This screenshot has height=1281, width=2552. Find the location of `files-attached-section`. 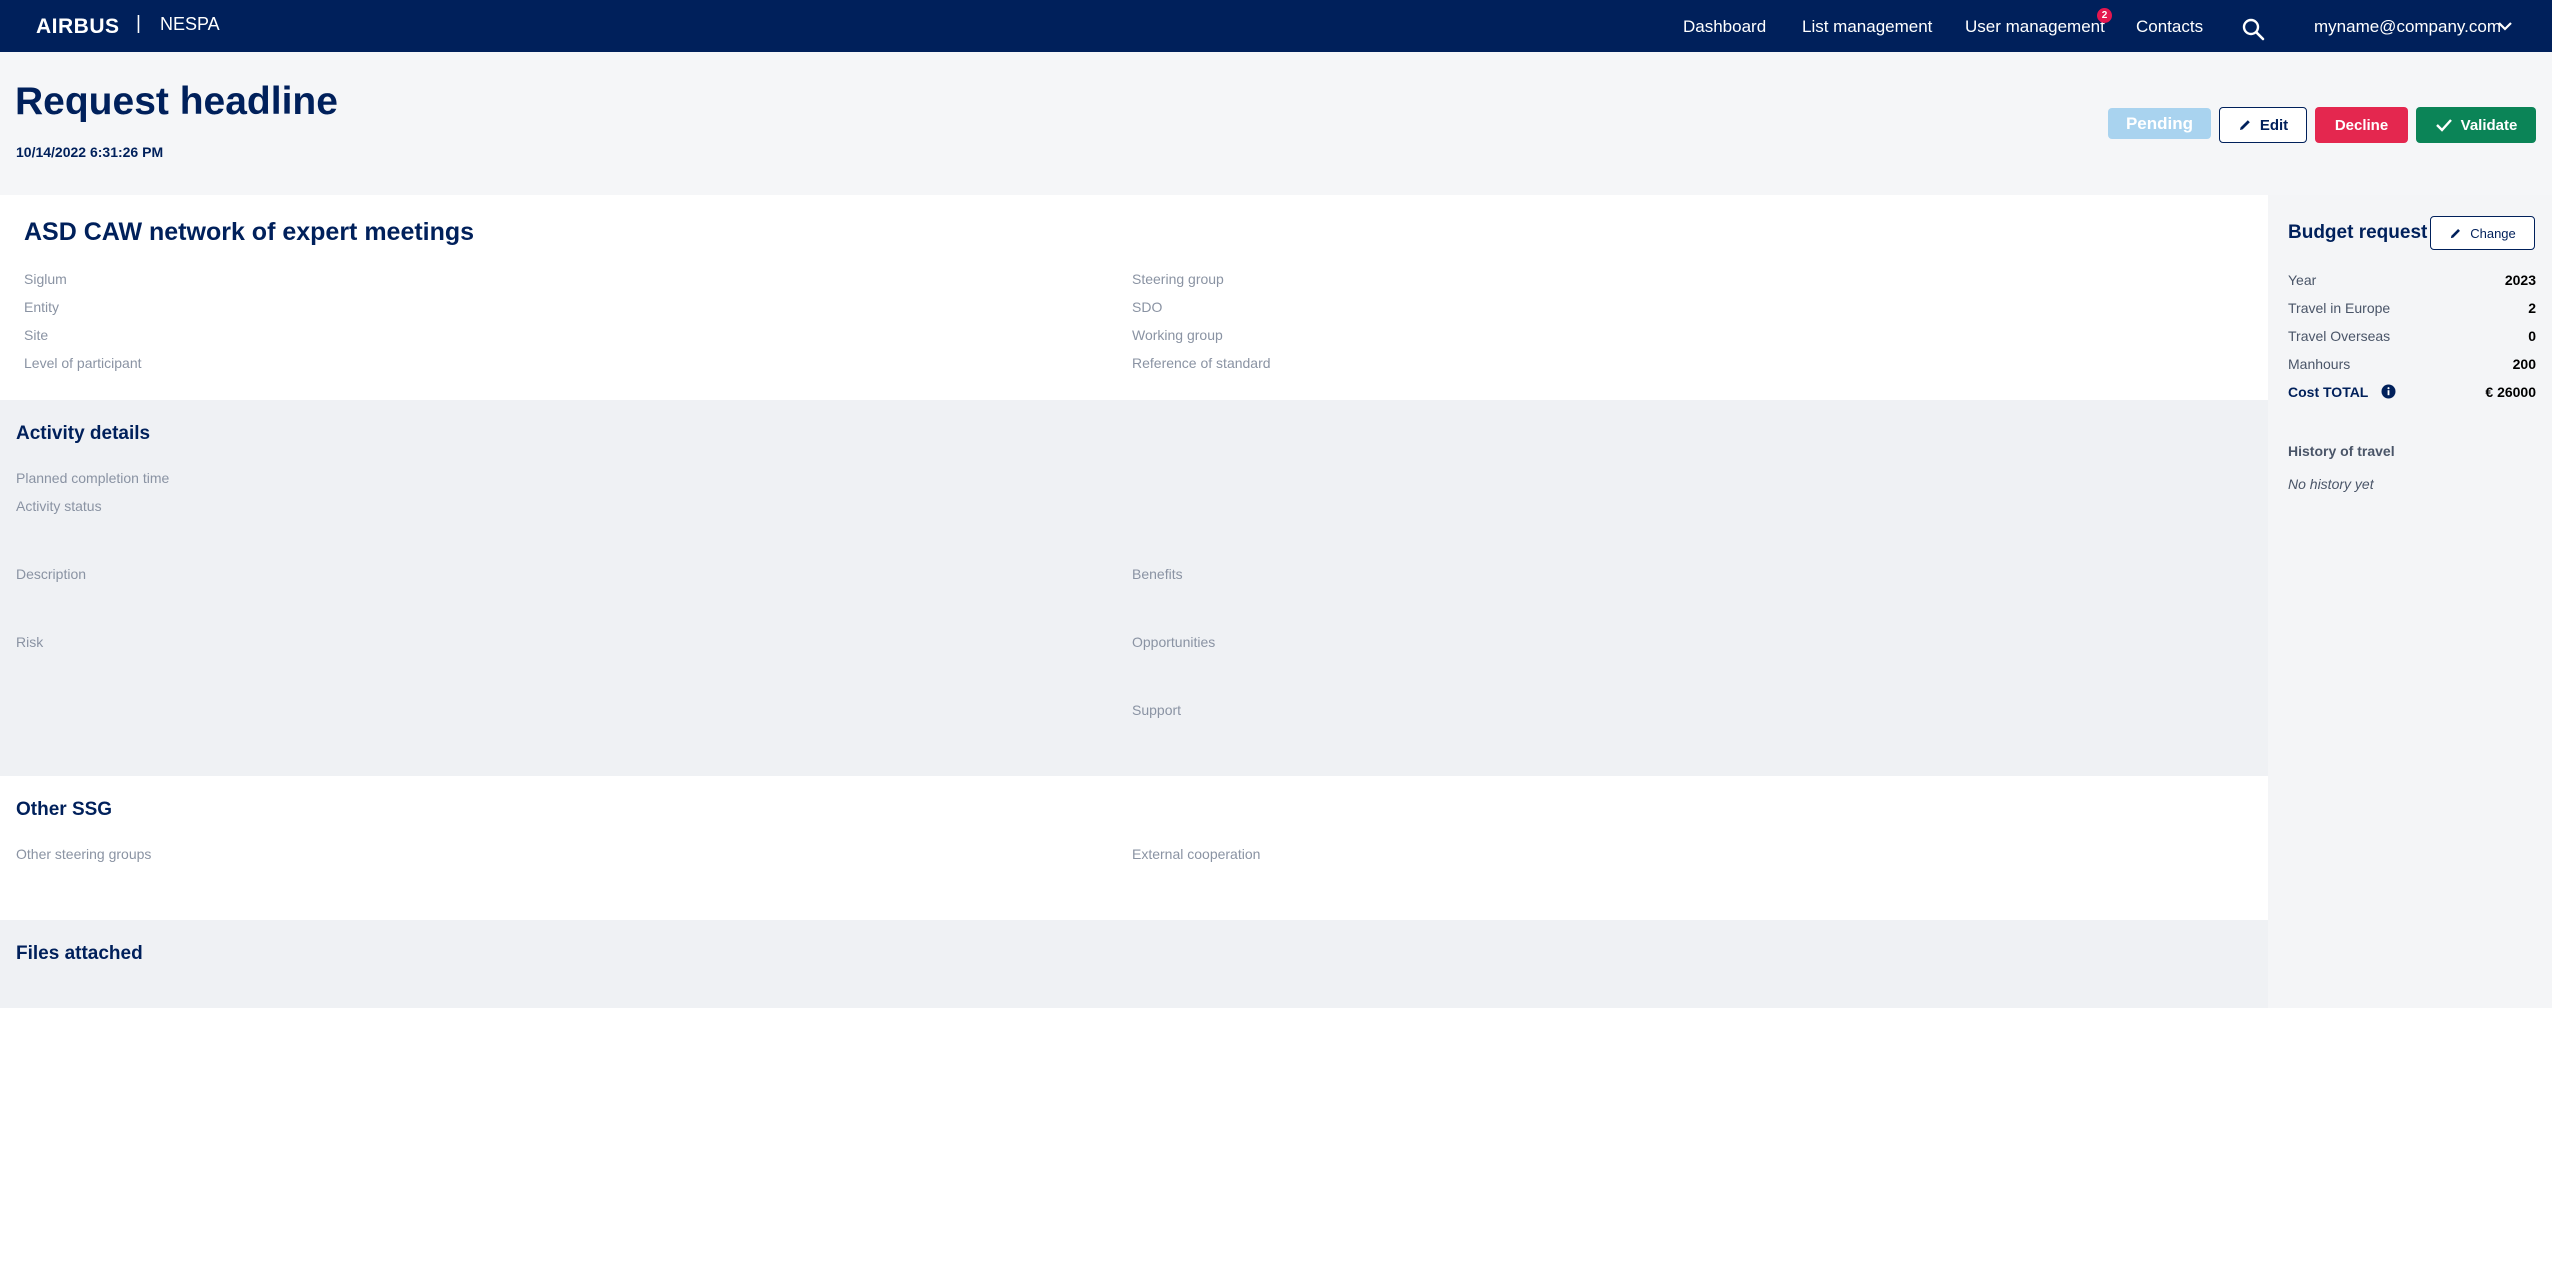

files-attached-section is located at coordinates (1134, 964).